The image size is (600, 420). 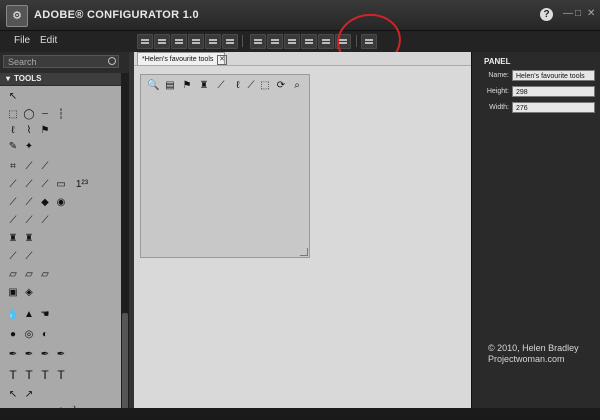 I want to click on history-brush-icon: ⟋, so click(x=13, y=257).